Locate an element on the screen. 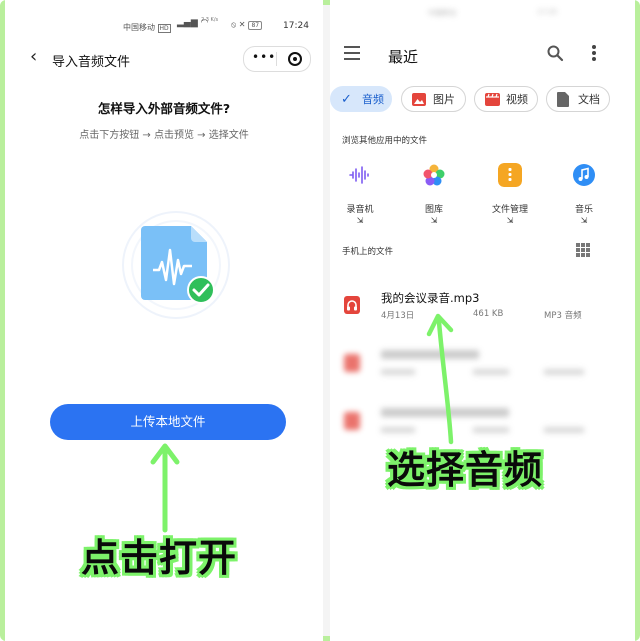  gallery-icon is located at coordinates (434, 175).